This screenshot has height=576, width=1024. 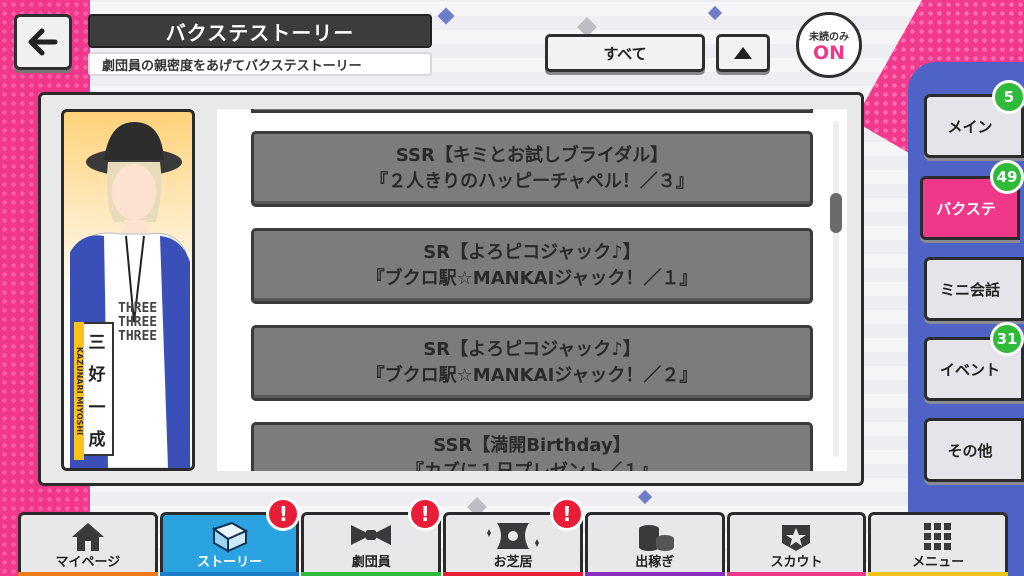 I want to click on page-title: バクステストーリー, so click(x=260, y=31).